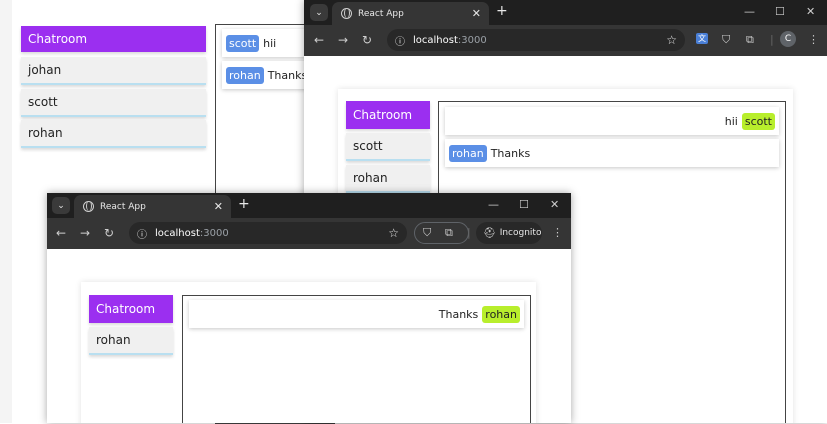 The height and width of the screenshot is (424, 827). What do you see at coordinates (612, 153) in the screenshot?
I see `message-row: rohan Thanks` at bounding box center [612, 153].